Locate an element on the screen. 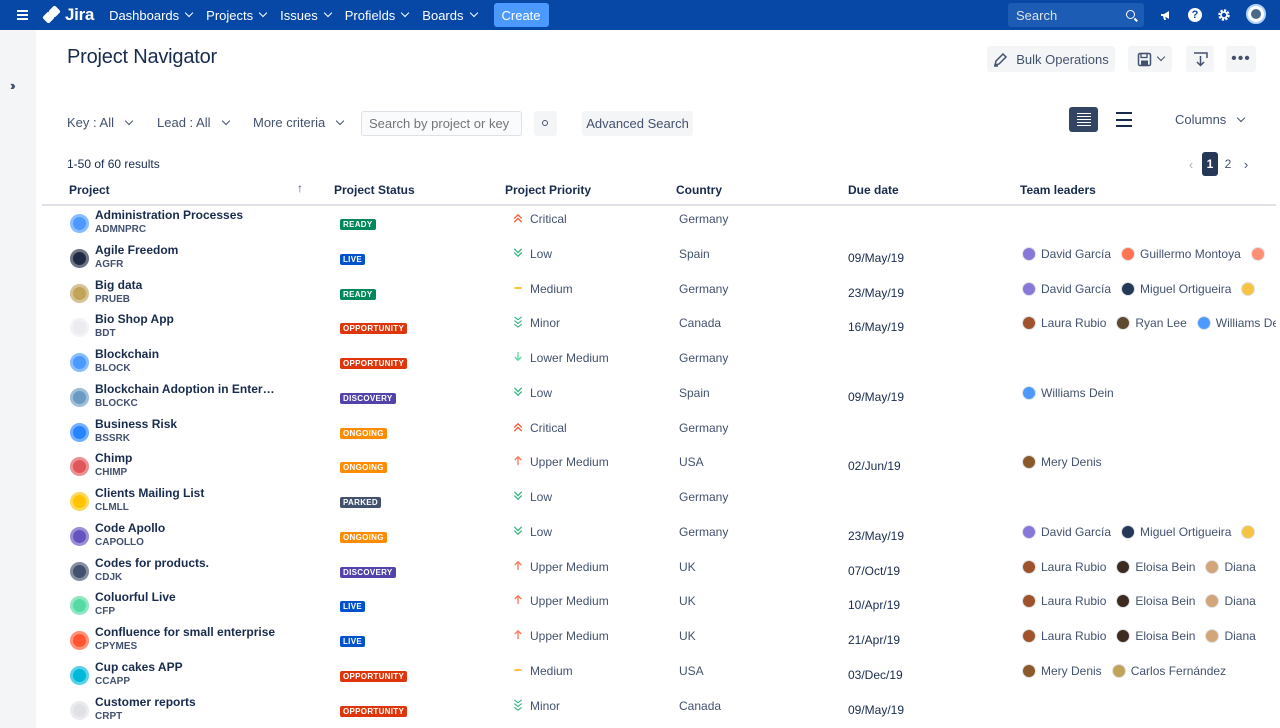  column-header-country: Country is located at coordinates (699, 190).